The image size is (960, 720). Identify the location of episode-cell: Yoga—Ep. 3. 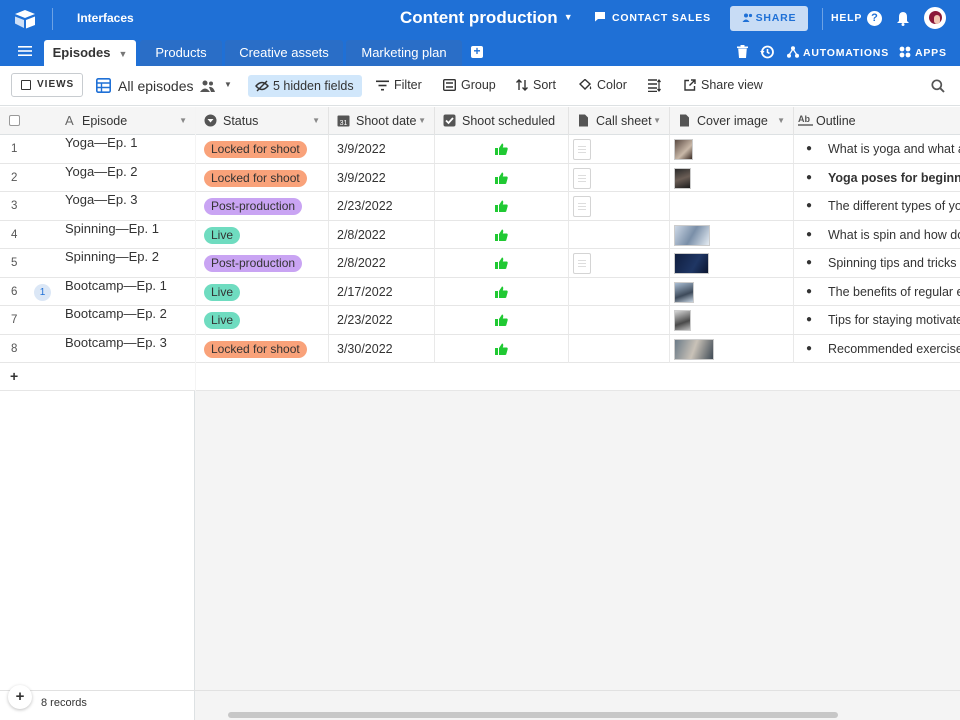
(101, 199).